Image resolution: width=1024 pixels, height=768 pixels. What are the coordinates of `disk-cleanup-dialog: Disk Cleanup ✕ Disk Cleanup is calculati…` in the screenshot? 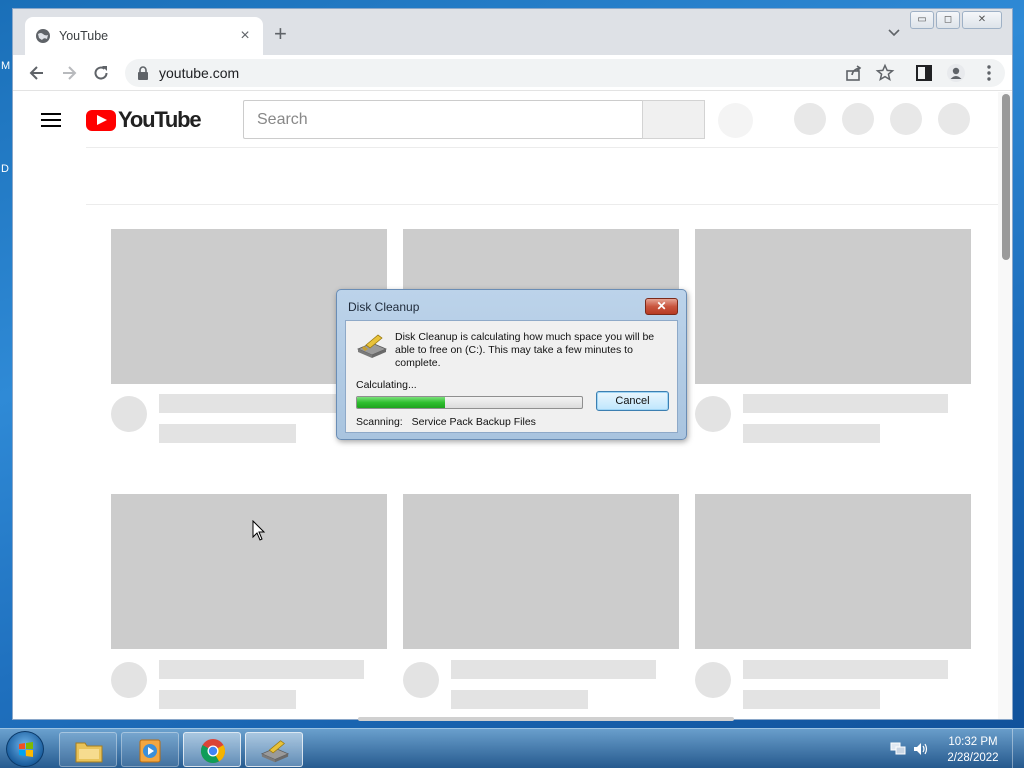 It's located at (511, 364).